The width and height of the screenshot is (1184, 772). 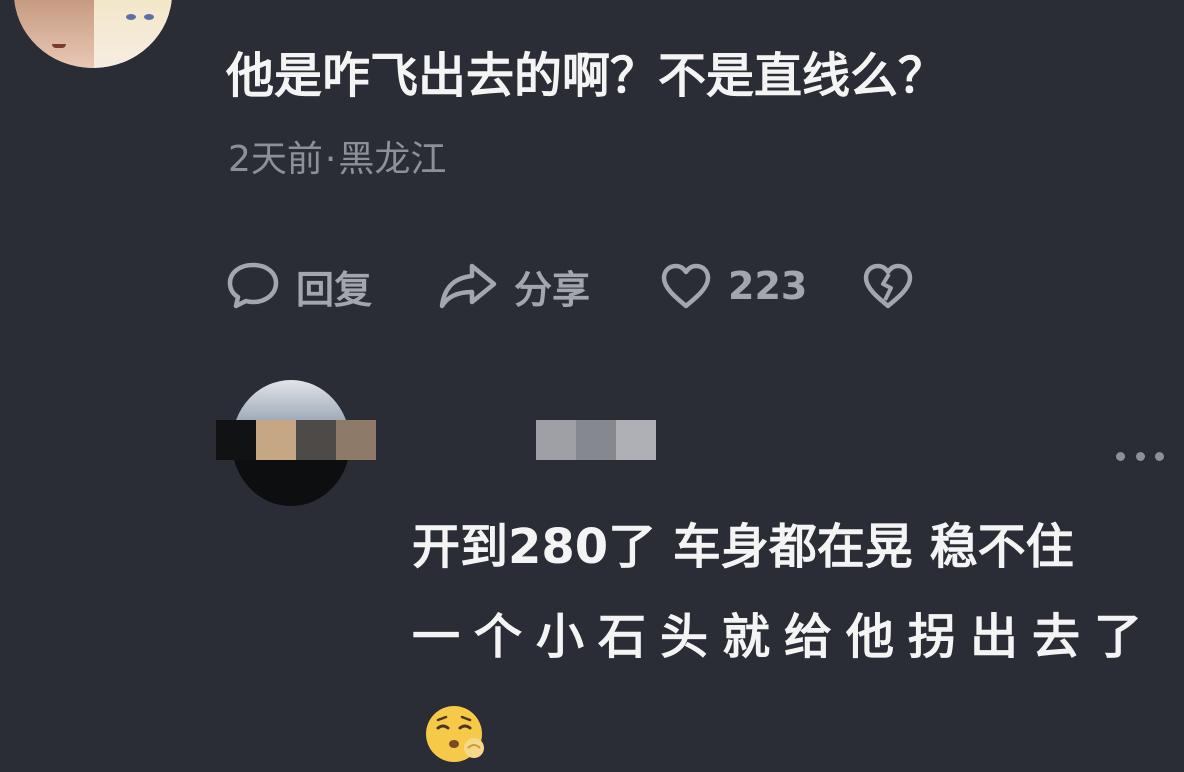 I want to click on avatar, so click(x=93, y=34).